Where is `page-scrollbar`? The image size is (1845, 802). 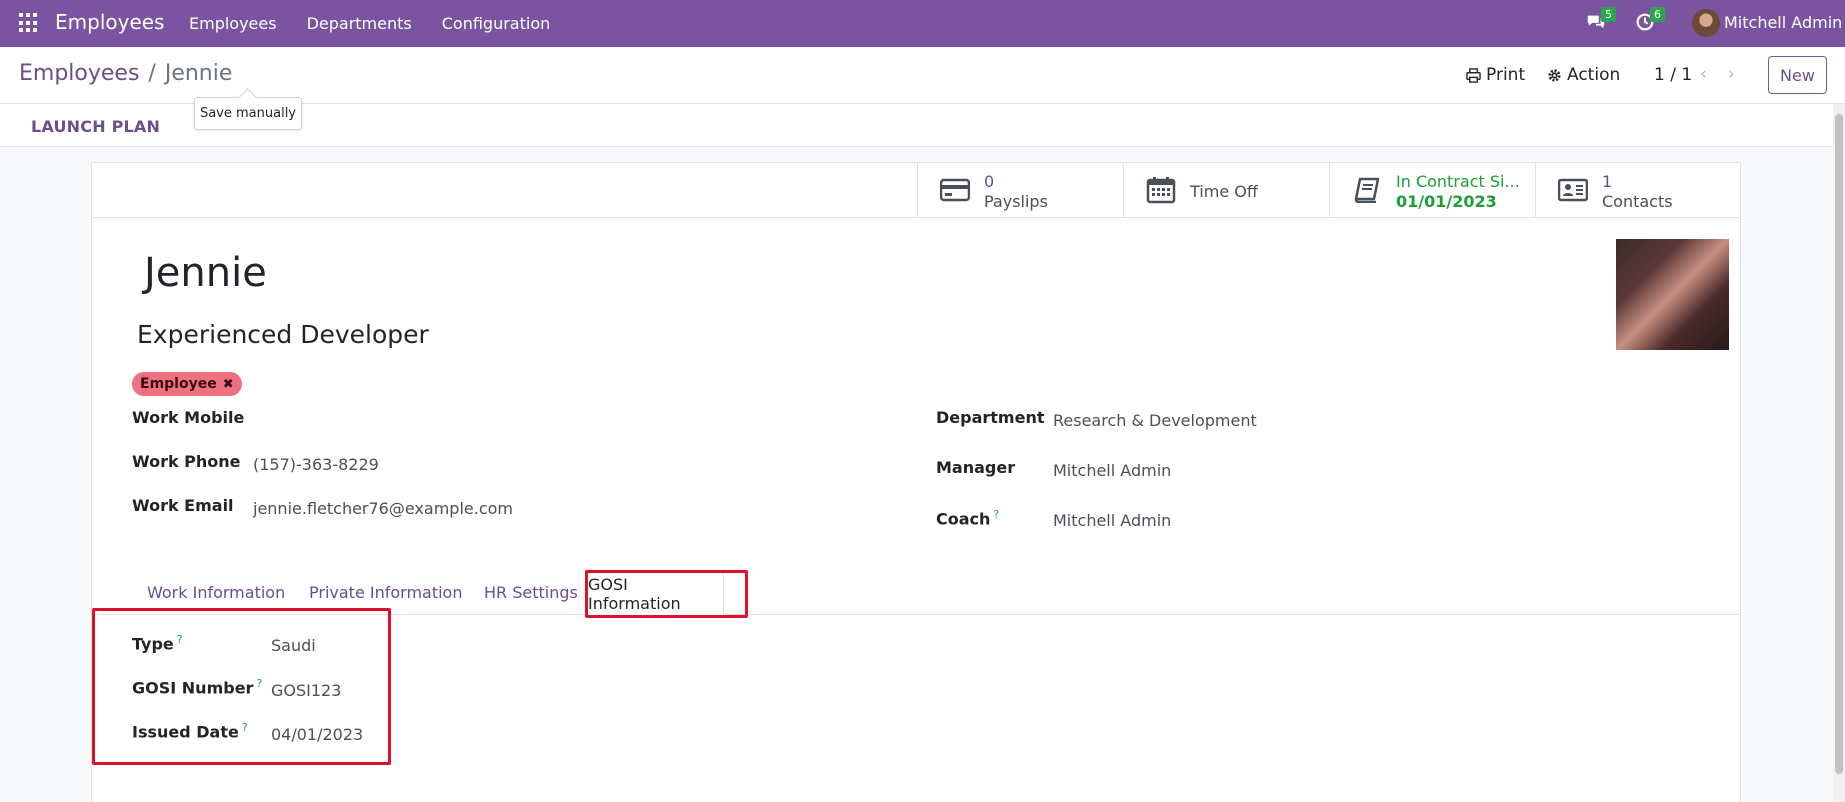
page-scrollbar is located at coordinates (1839, 453).